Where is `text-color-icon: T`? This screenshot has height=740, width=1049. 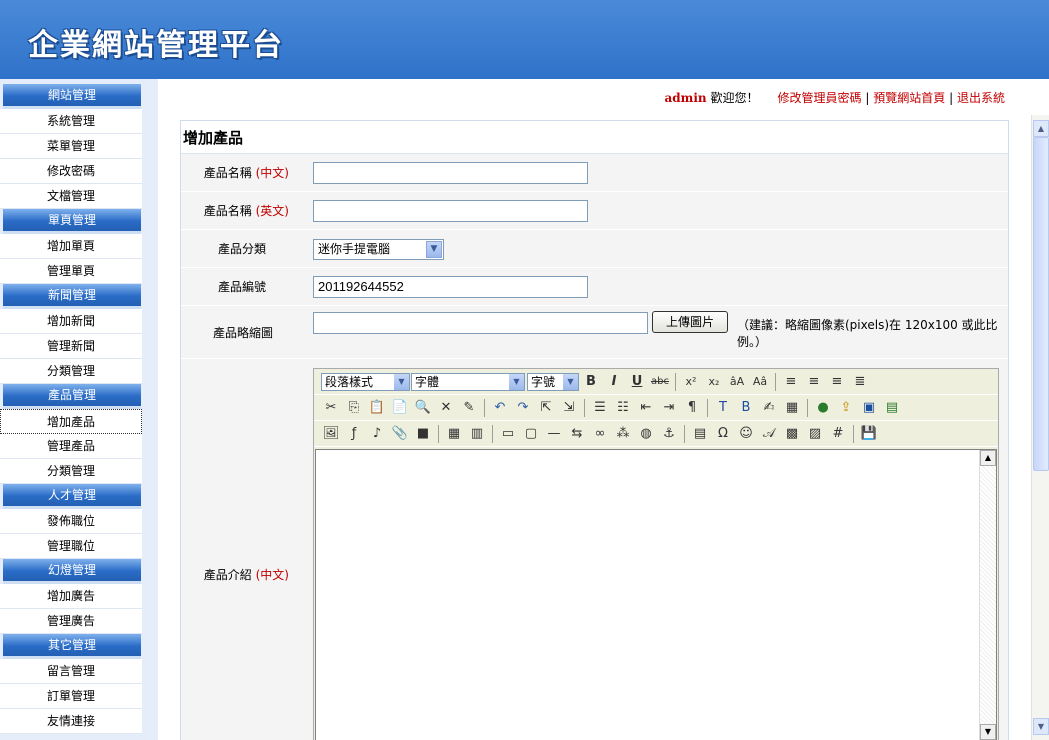
text-color-icon: T is located at coordinates (723, 408).